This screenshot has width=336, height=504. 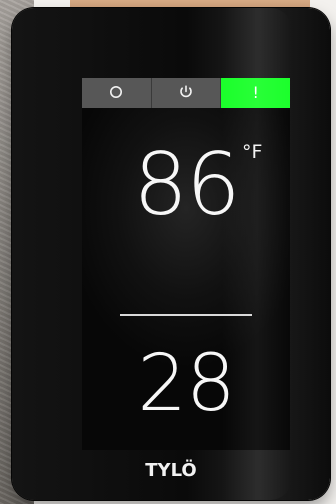 What do you see at coordinates (186, 315) in the screenshot?
I see `divider` at bounding box center [186, 315].